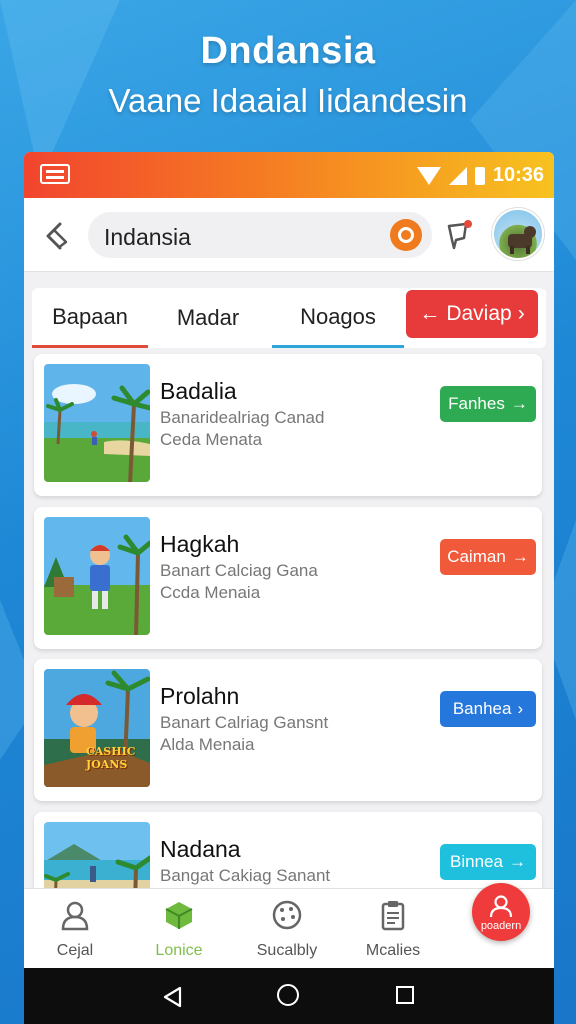  Describe the element at coordinates (430, 313) in the screenshot. I see `arrow-left-icon: ←` at that location.